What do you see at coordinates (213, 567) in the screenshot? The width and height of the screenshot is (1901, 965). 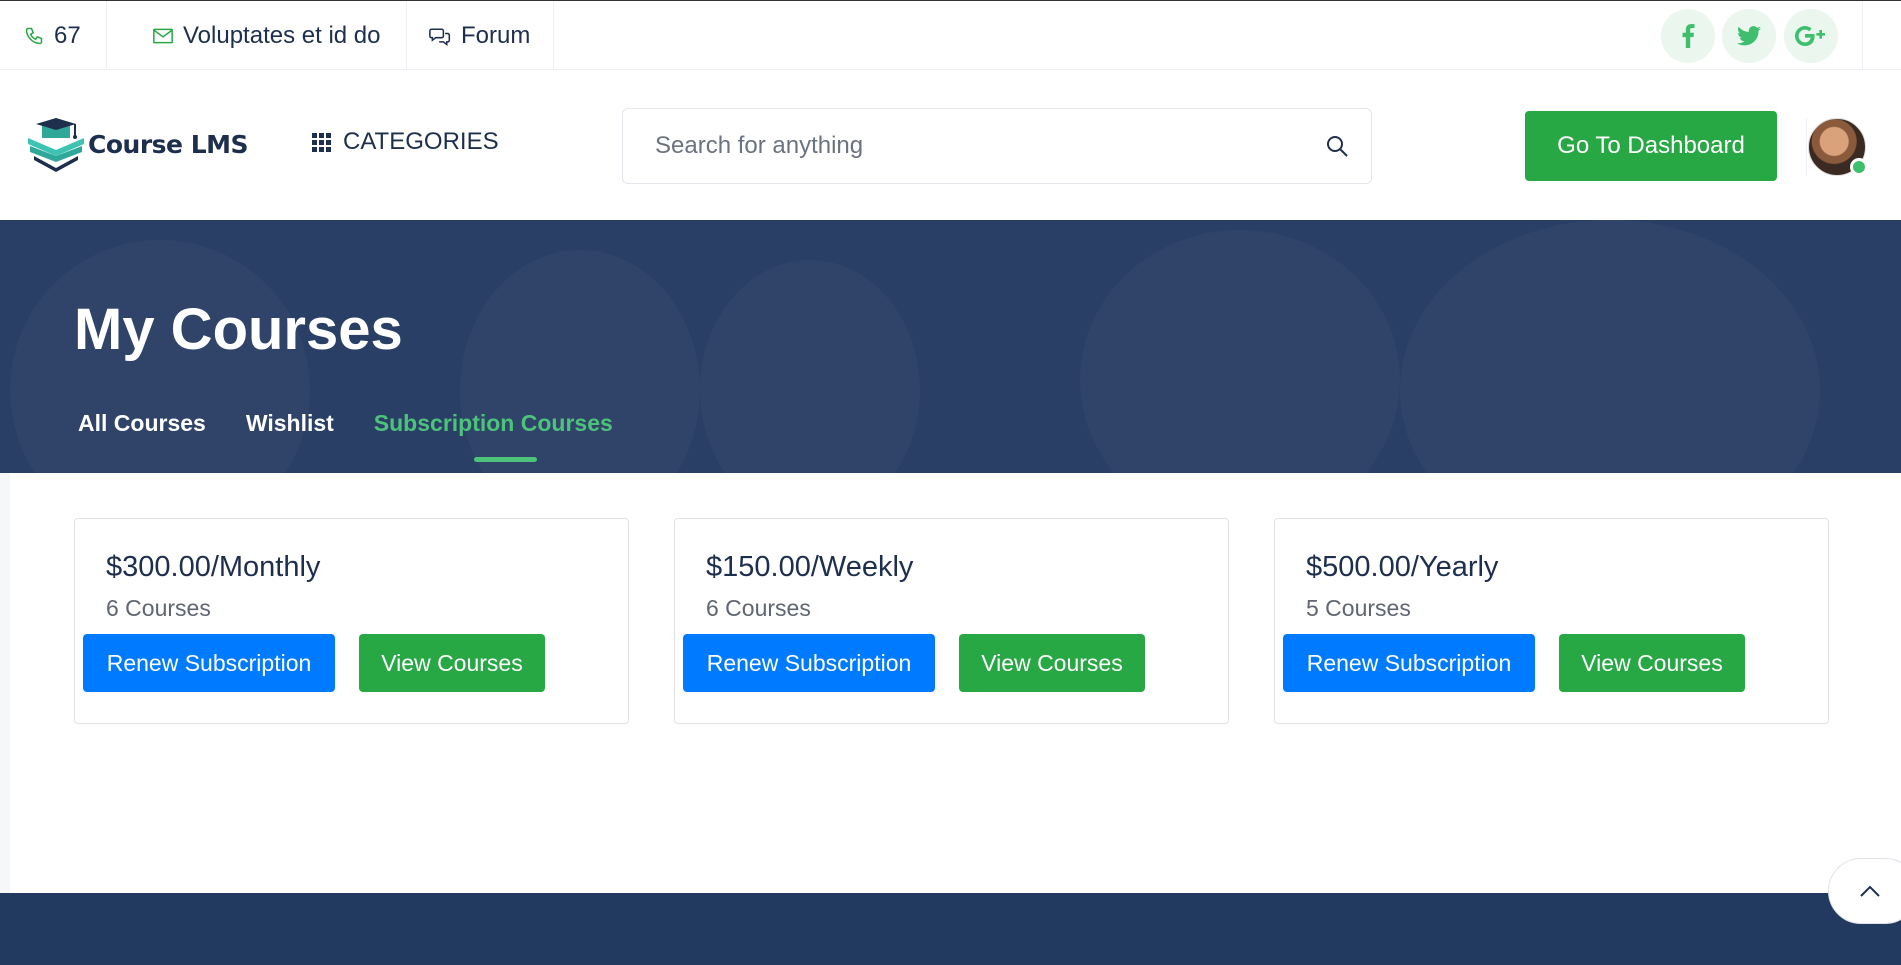 I see `subscription-price: $300.00/Monthly` at bounding box center [213, 567].